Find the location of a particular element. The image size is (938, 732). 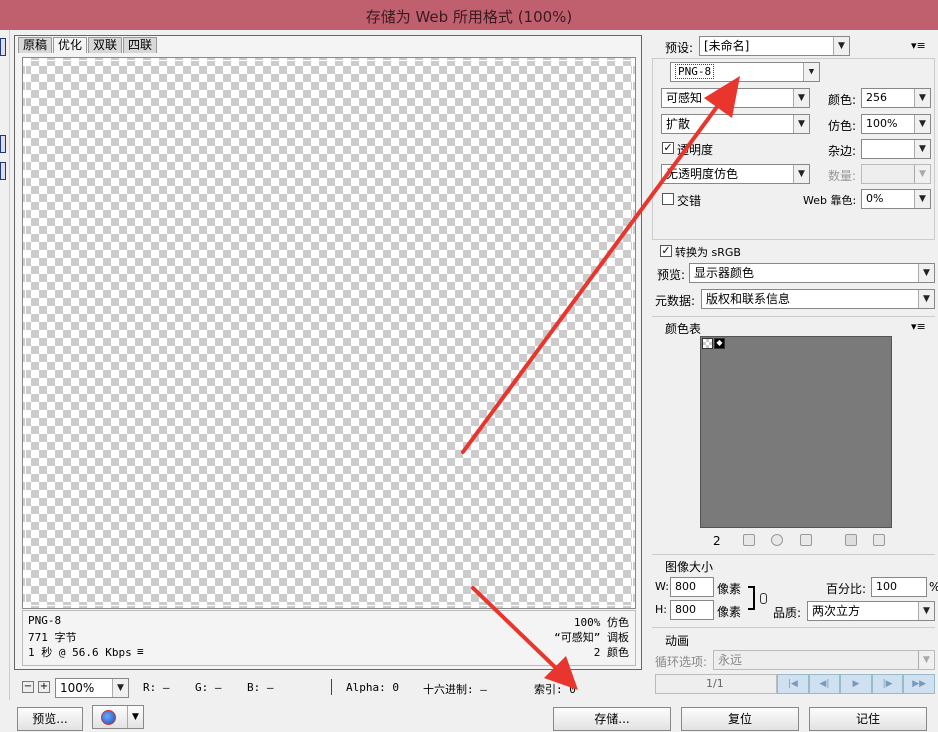

dither-algorithm-select: 扩散 ▼ is located at coordinates (735, 124).